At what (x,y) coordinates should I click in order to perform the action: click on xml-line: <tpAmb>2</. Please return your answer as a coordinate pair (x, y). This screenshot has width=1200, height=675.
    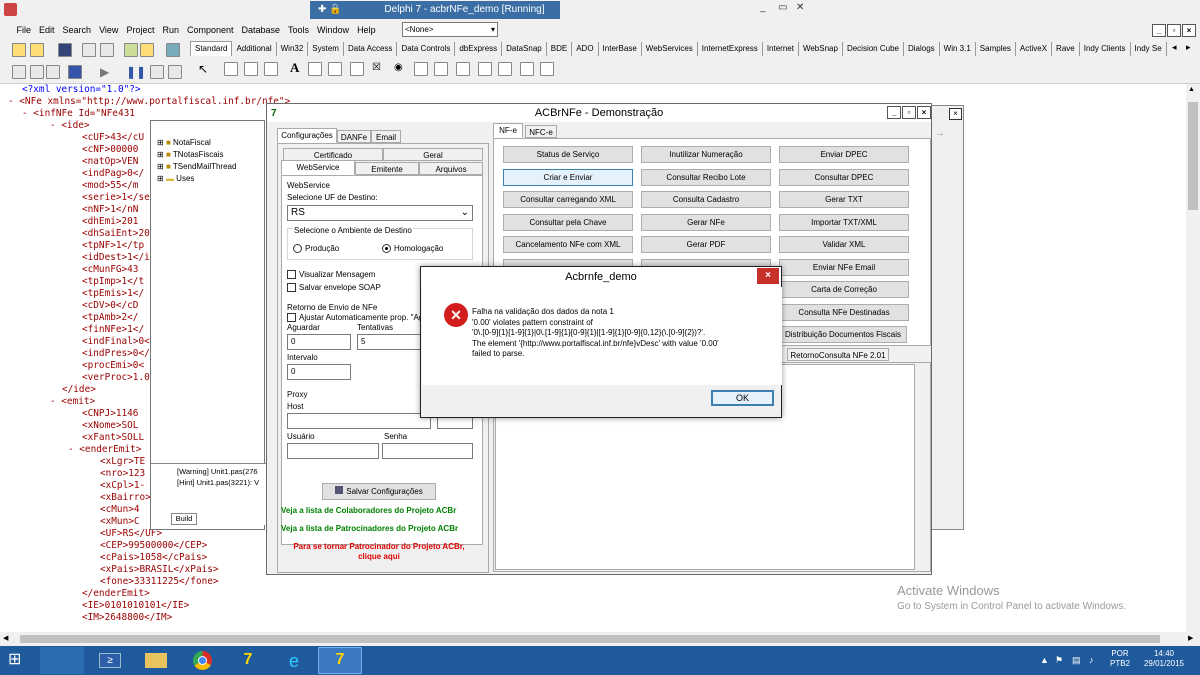
    Looking at the image, I should click on (110, 318).